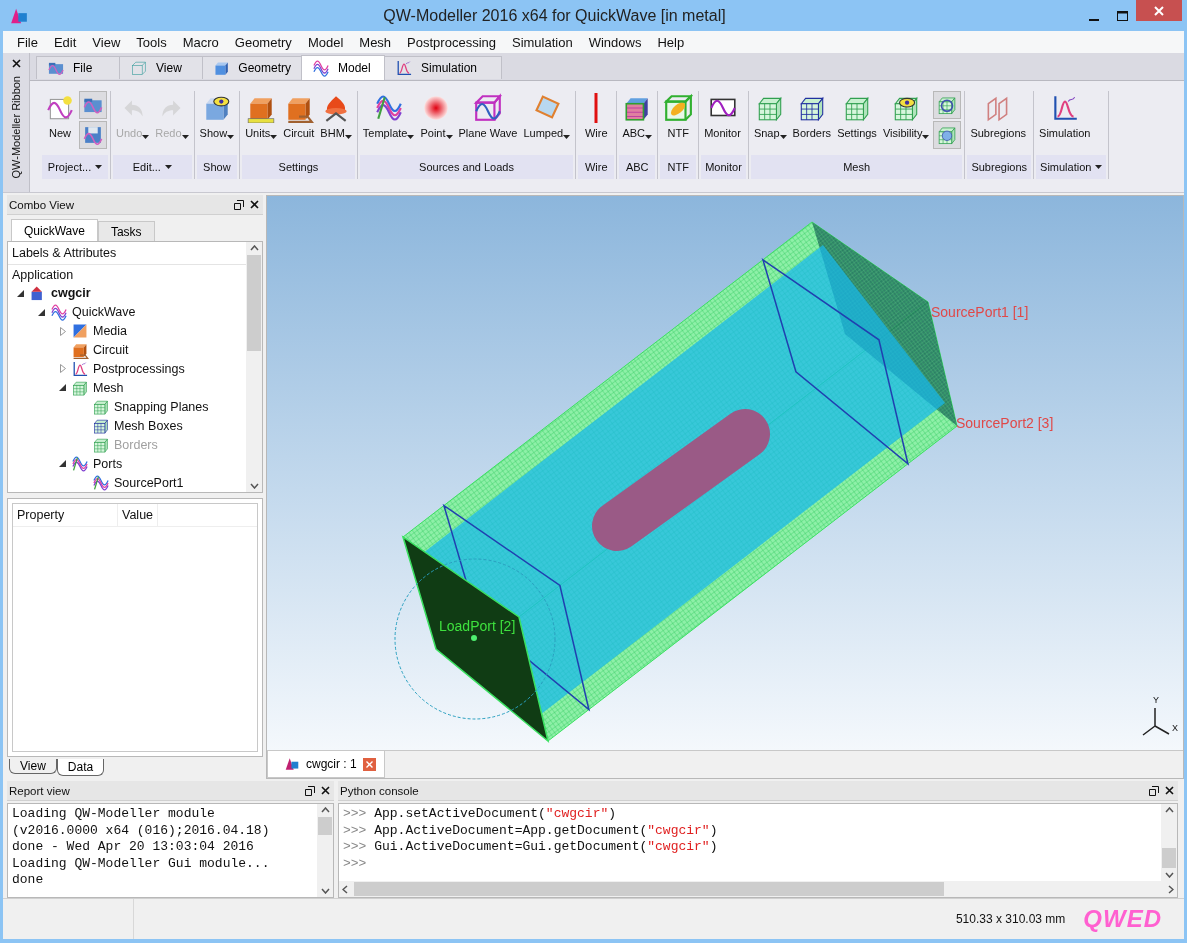 Image resolution: width=1187 pixels, height=943 pixels. What do you see at coordinates (80, 350) in the screenshot?
I see `cube-circuit-icon` at bounding box center [80, 350].